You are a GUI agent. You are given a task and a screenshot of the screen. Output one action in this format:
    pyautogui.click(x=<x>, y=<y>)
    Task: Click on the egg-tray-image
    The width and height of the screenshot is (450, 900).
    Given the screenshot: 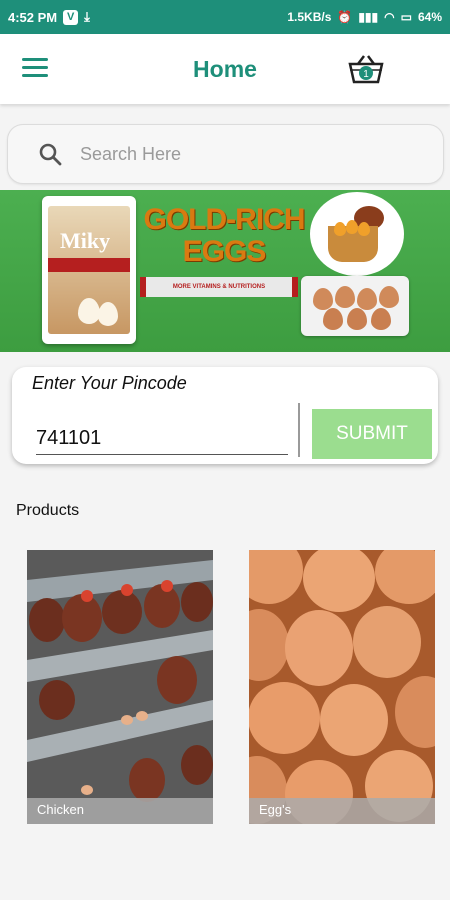 What is the action you would take?
    pyautogui.click(x=355, y=306)
    